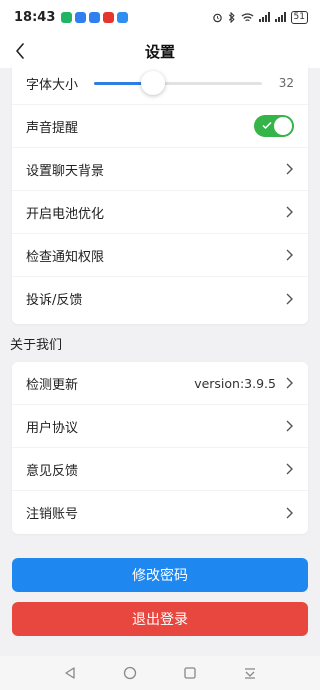 The image size is (320, 690). Describe the element at coordinates (52, 514) in the screenshot. I see `cancel-account-label: 注销账号` at that location.